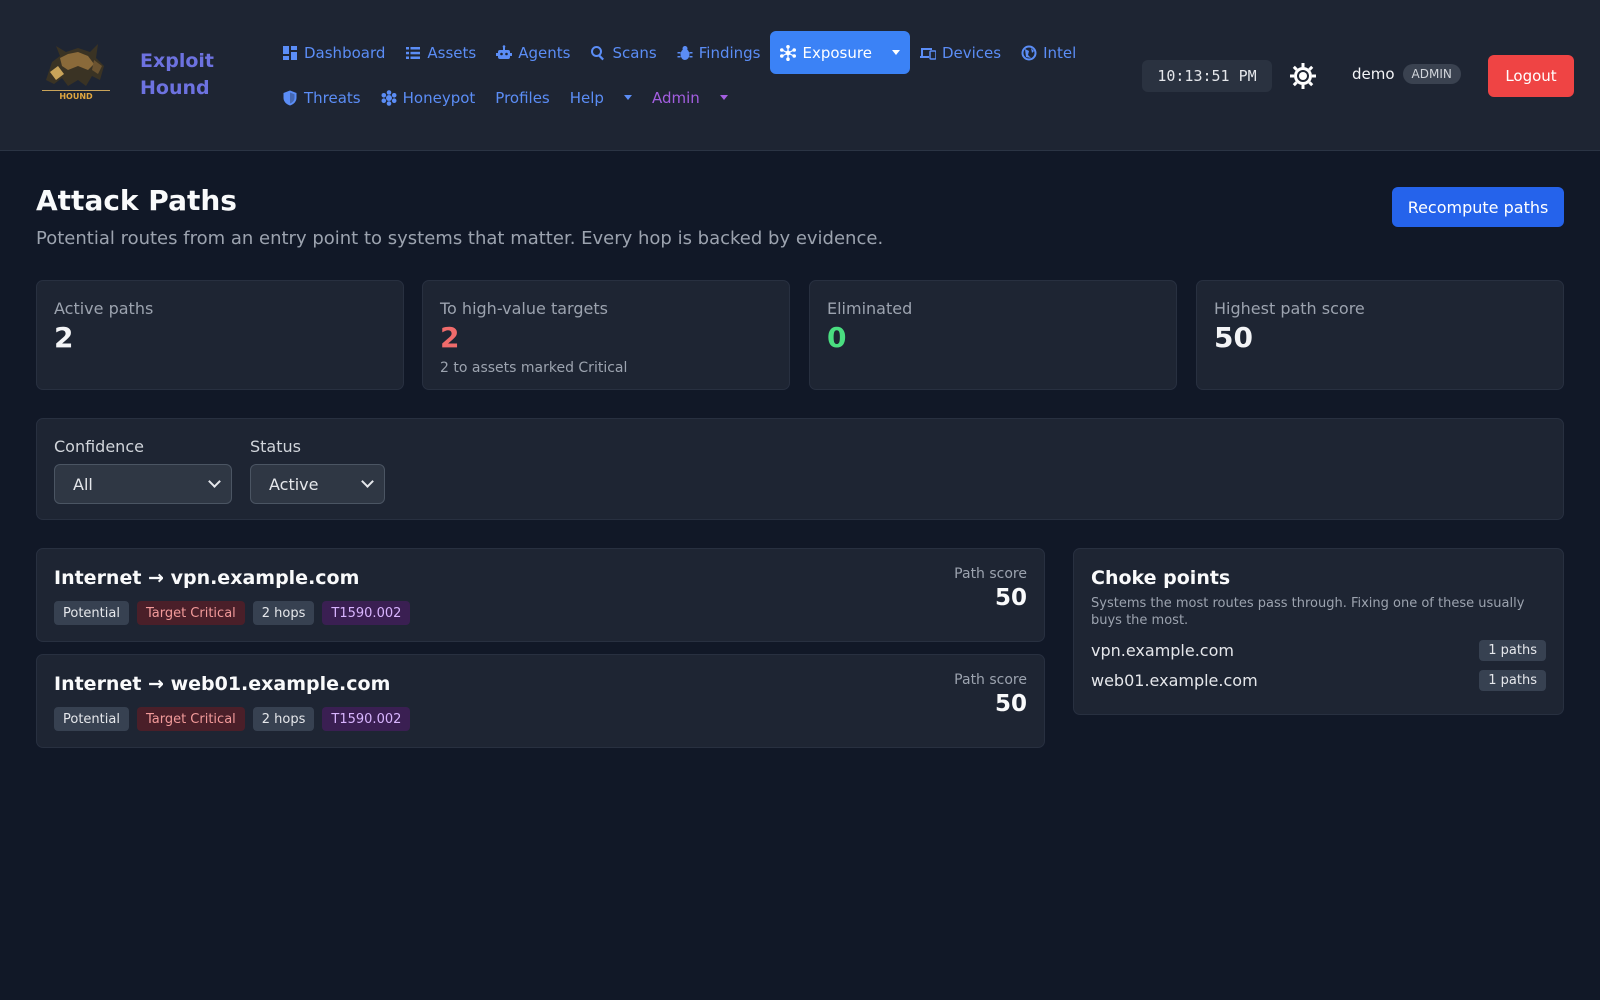 Image resolution: width=1600 pixels, height=1000 pixels. I want to click on page-title: Attack Paths, so click(136, 200).